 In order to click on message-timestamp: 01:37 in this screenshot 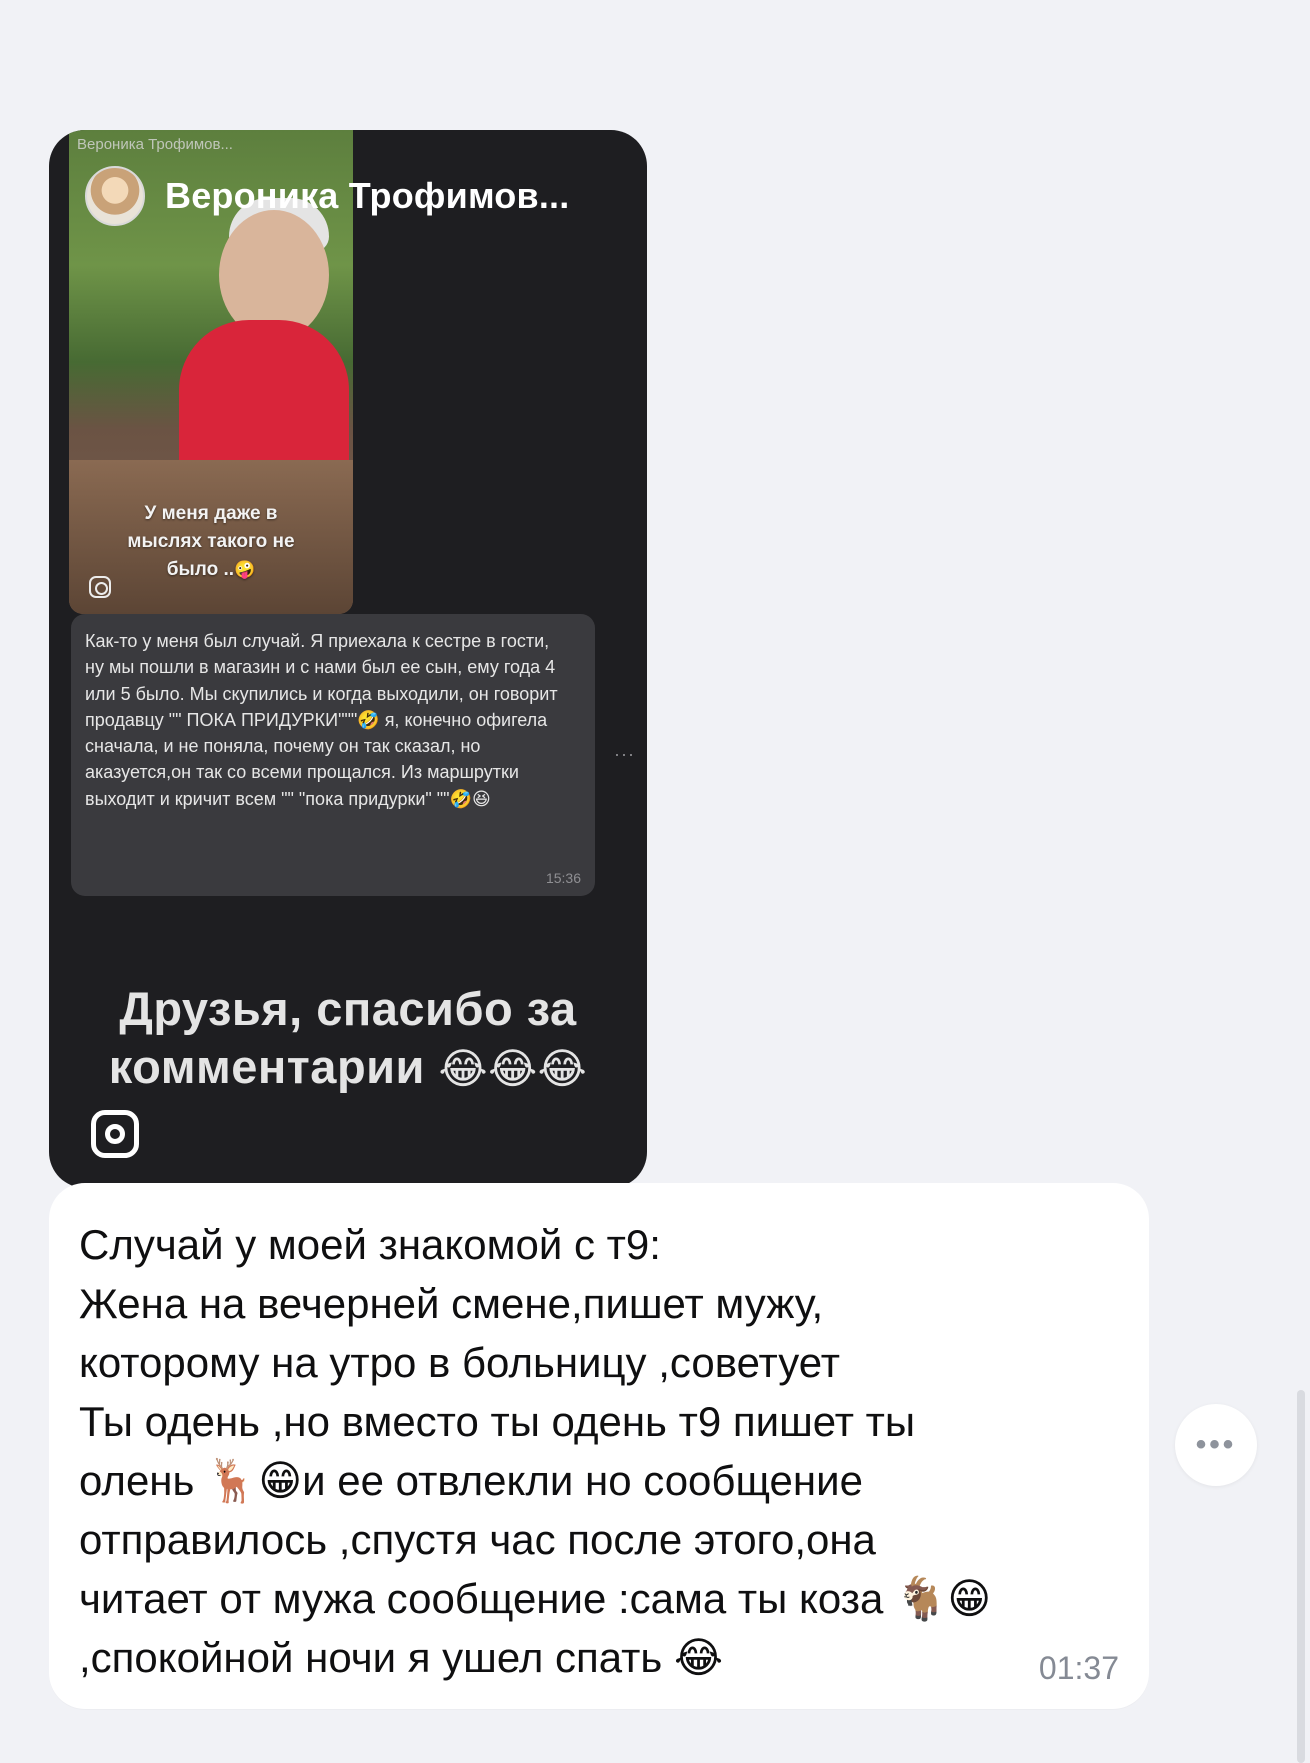, I will do `click(1078, 1668)`.